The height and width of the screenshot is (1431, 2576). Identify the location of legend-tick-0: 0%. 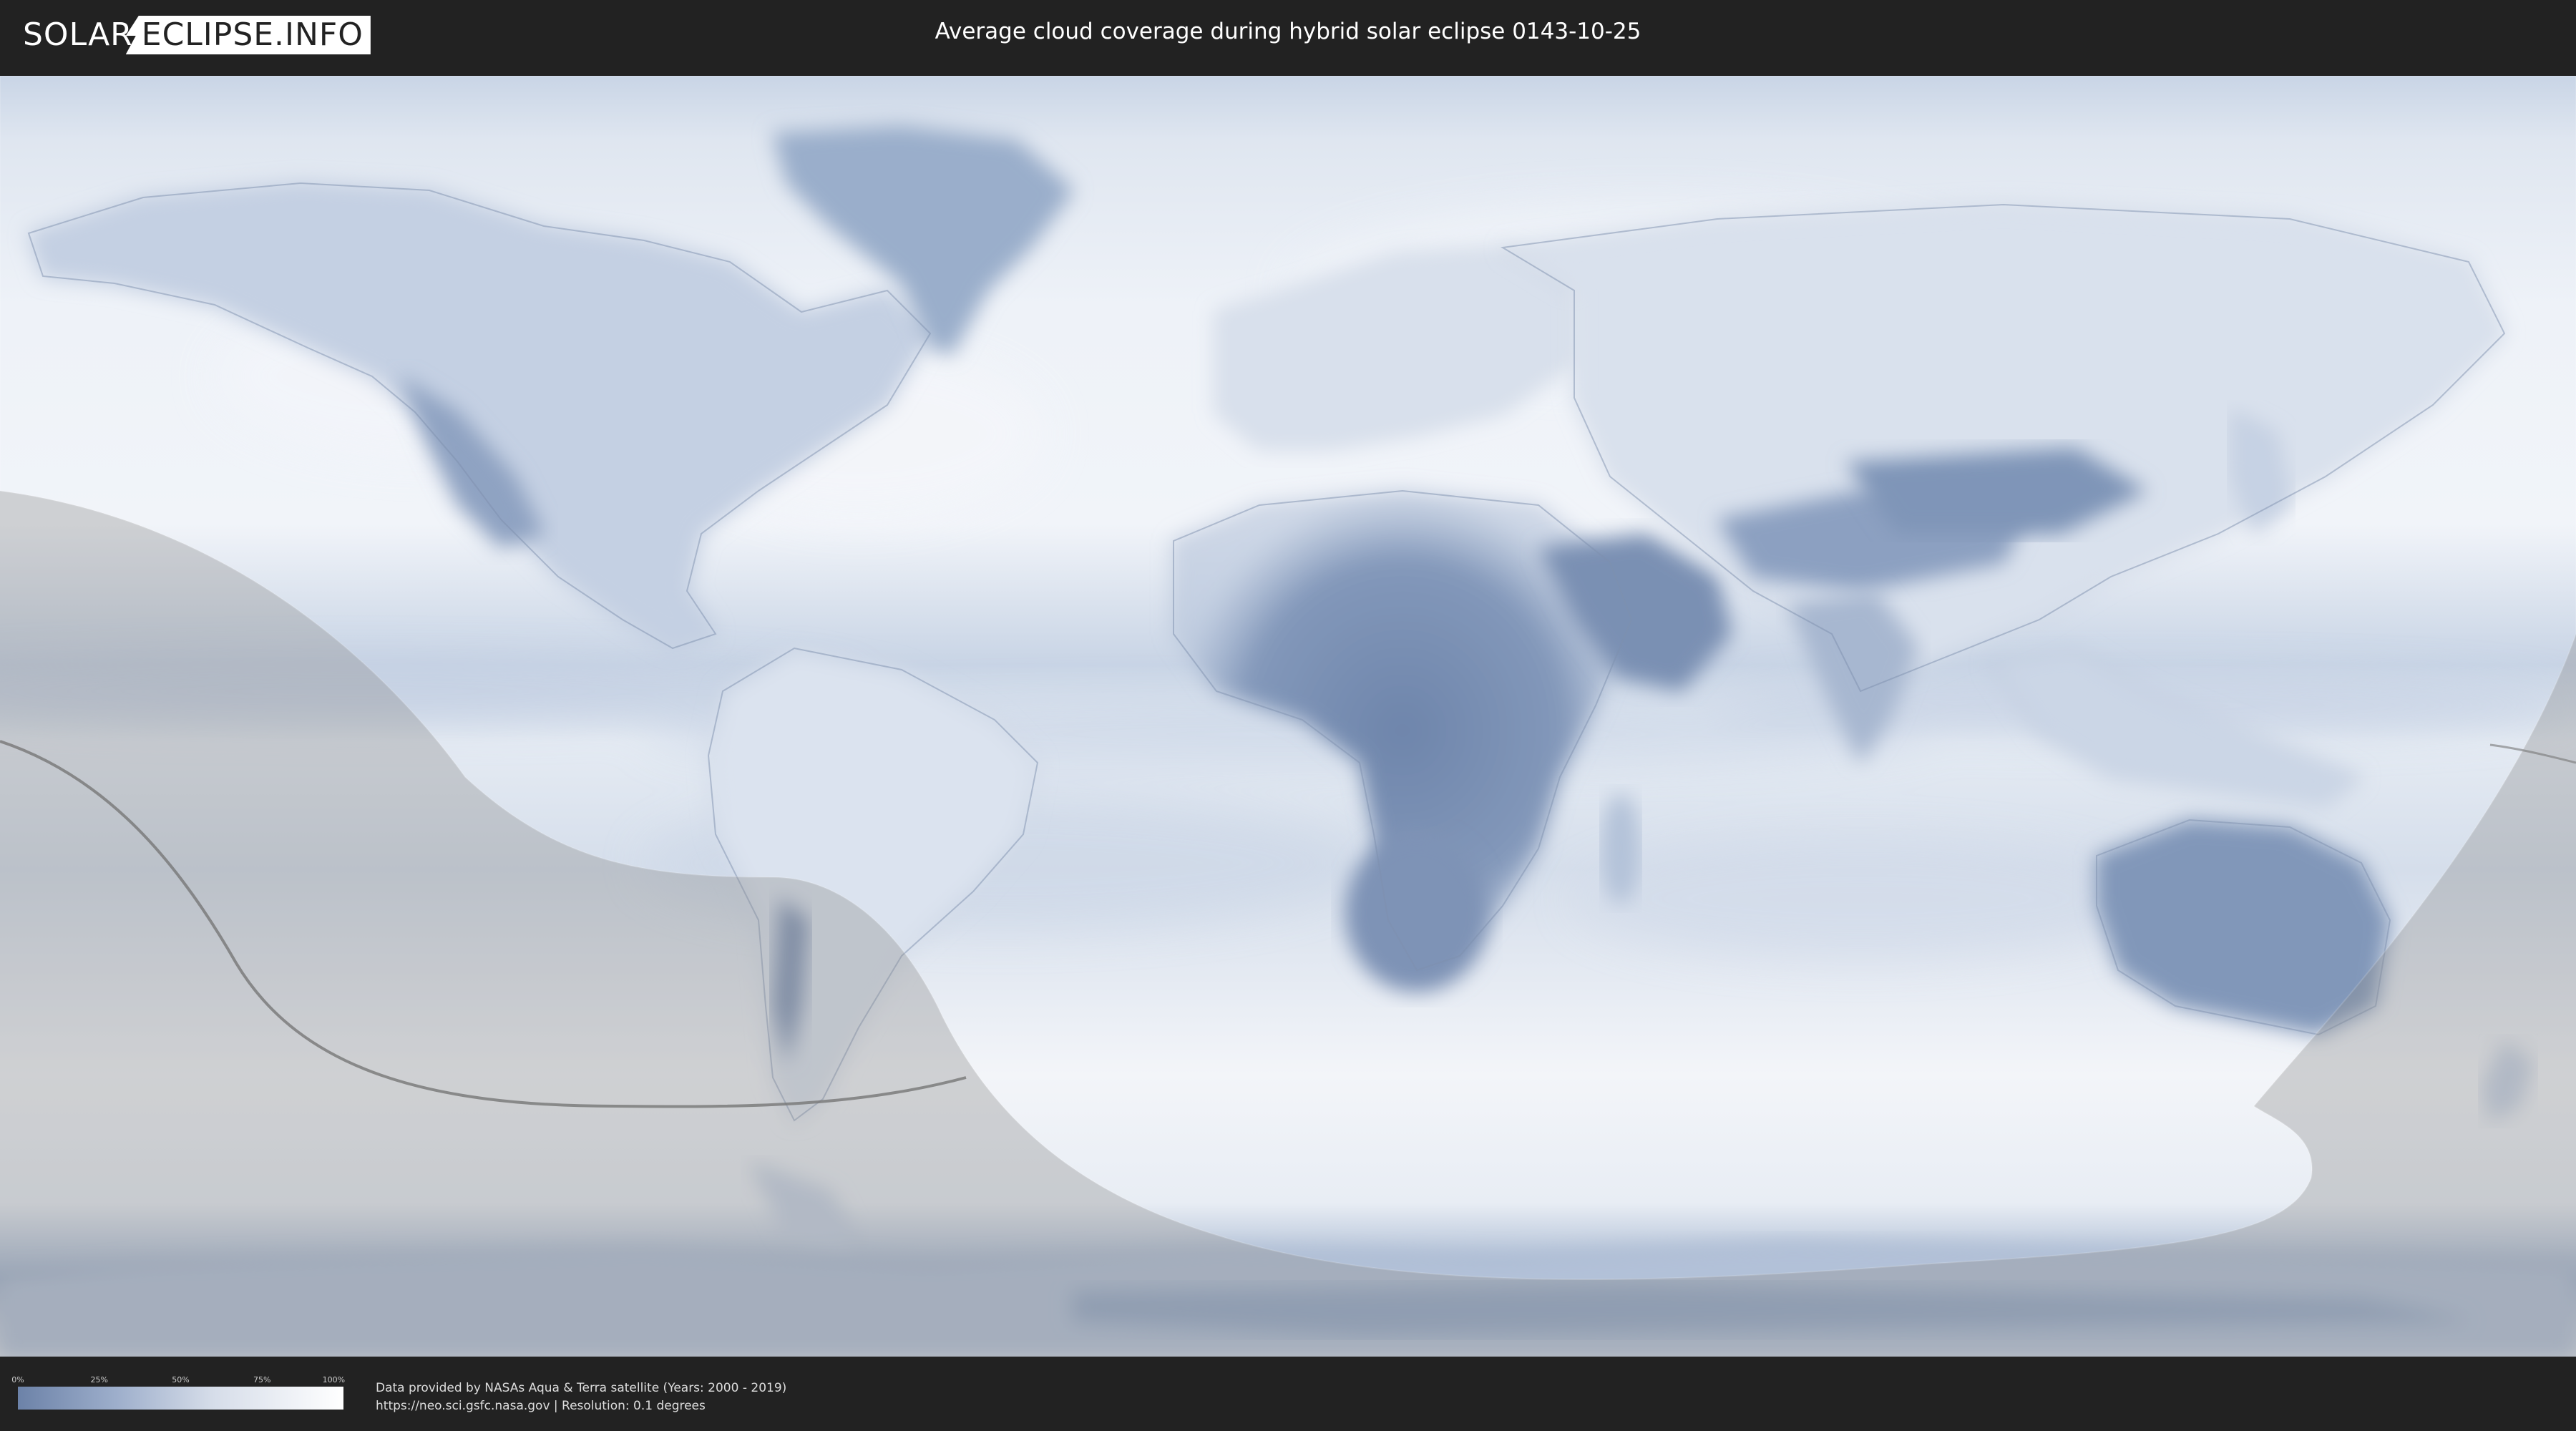
(17, 1379).